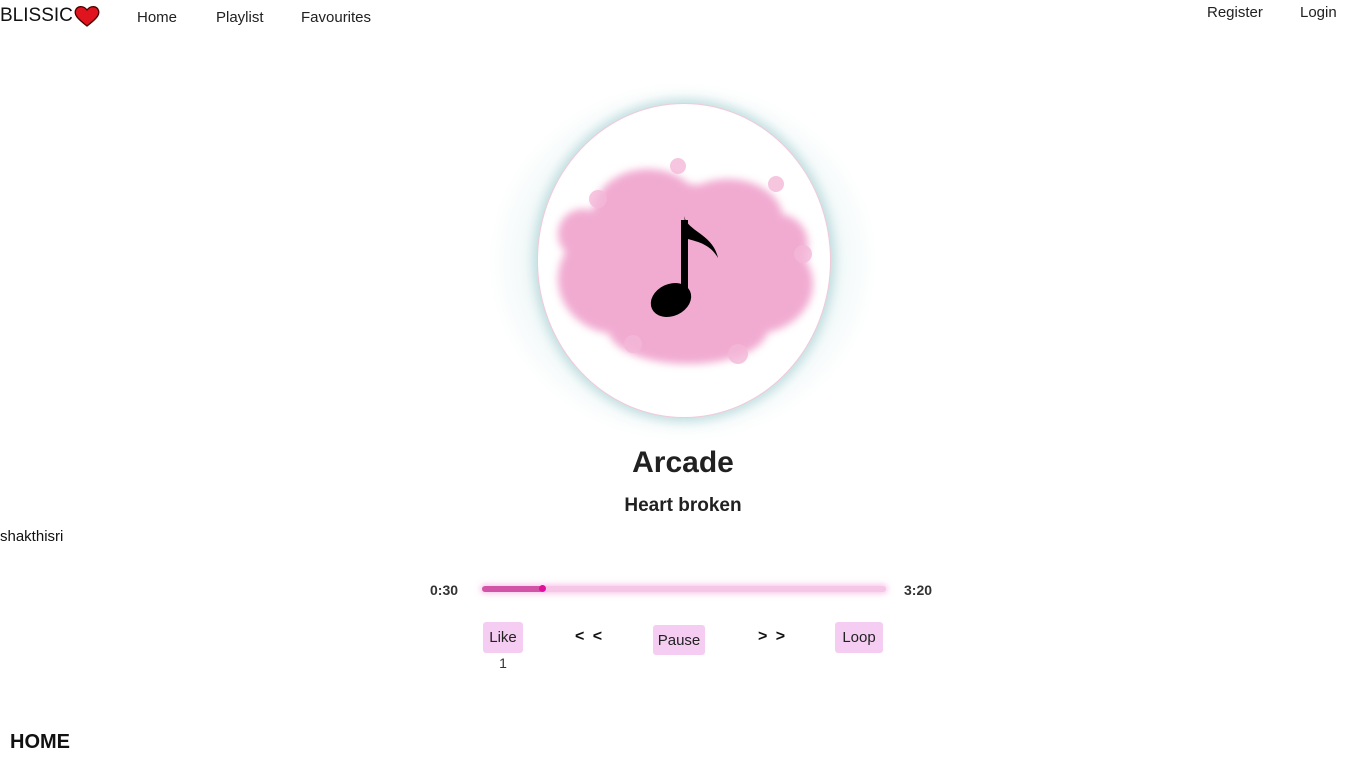  Describe the element at coordinates (157, 17) in the screenshot. I see `nav-link-home: Home` at that location.